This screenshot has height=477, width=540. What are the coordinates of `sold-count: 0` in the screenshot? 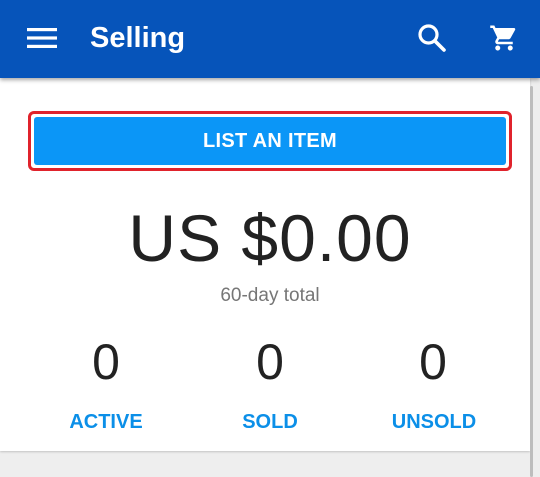 It's located at (270, 362).